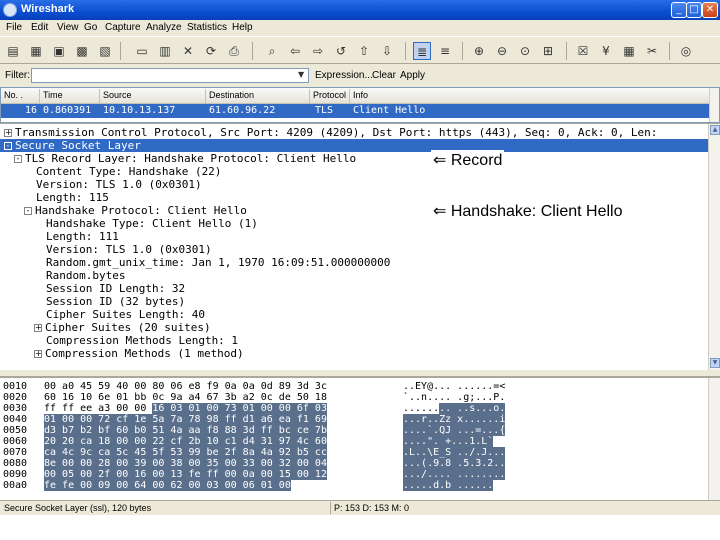  I want to click on column-protocol: Protocol, so click(329, 95).